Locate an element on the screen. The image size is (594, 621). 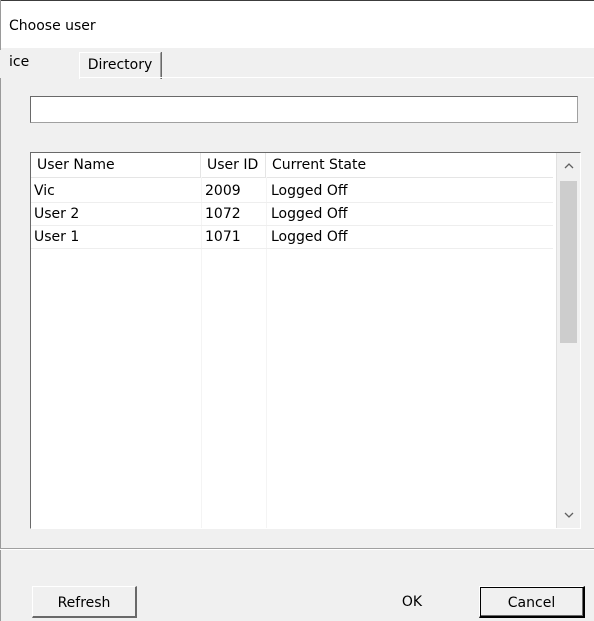
table-row: User 2 1072 Logged Off is located at coordinates (292, 214).